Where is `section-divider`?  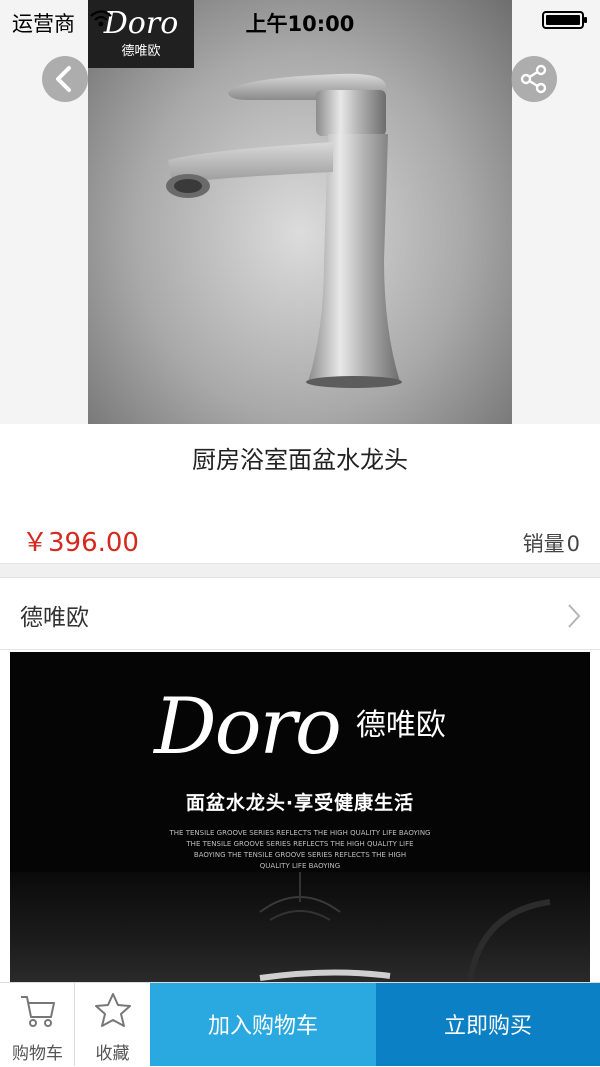
section-divider is located at coordinates (300, 570).